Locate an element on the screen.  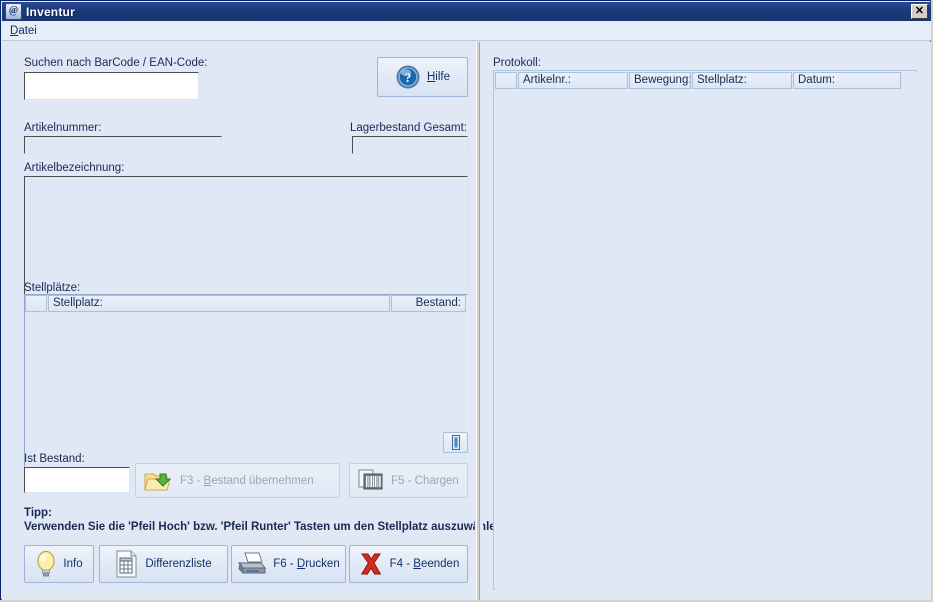
beenden-button: F4 - Beenden is located at coordinates (408, 564).